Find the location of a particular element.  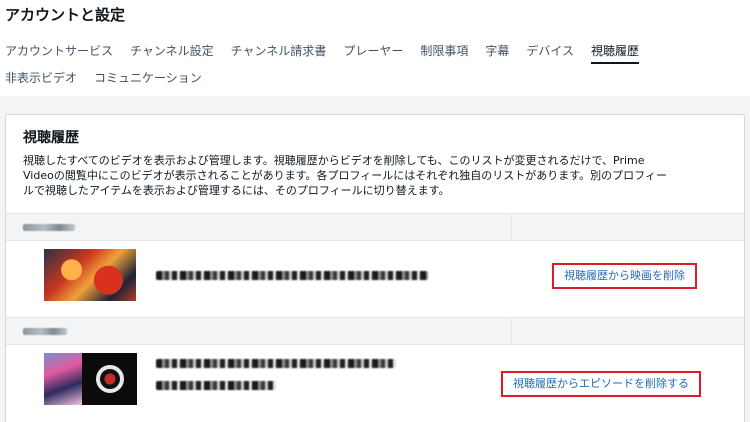

tab-channel-settings: チャンネル設定 is located at coordinates (172, 51).